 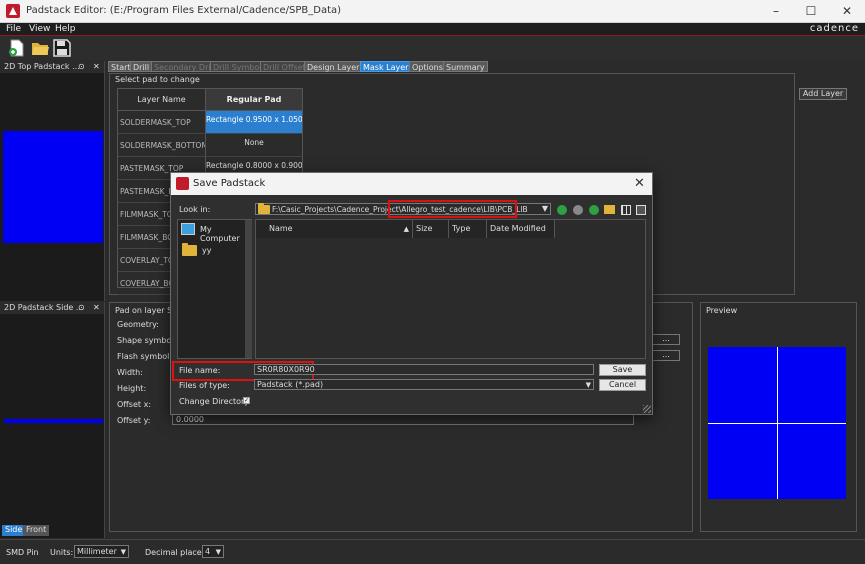 What do you see at coordinates (177, 552) in the screenshot?
I see `decimal-places-label: Decimal places:` at bounding box center [177, 552].